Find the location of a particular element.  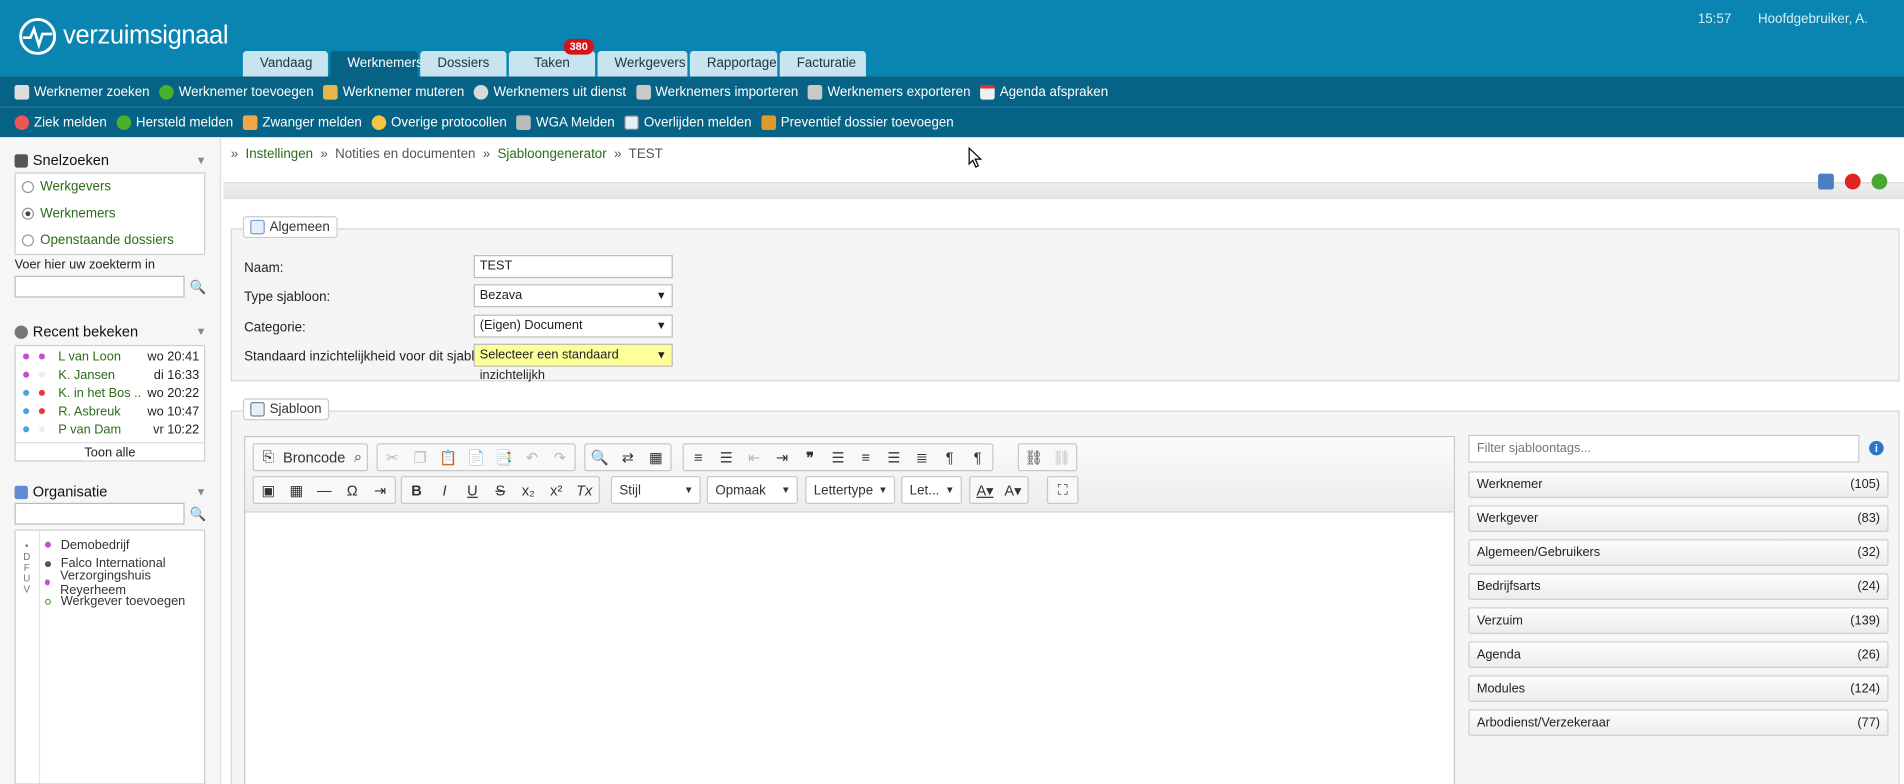

preventief-dossier-button: Preventief dossier toevoegen is located at coordinates (857, 122).